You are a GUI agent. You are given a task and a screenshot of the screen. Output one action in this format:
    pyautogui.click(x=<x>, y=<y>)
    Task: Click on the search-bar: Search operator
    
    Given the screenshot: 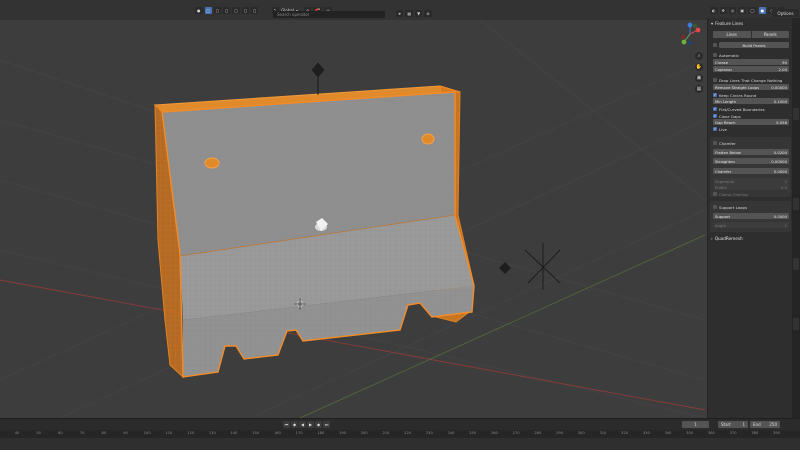 What is the action you would take?
    pyautogui.click(x=329, y=14)
    